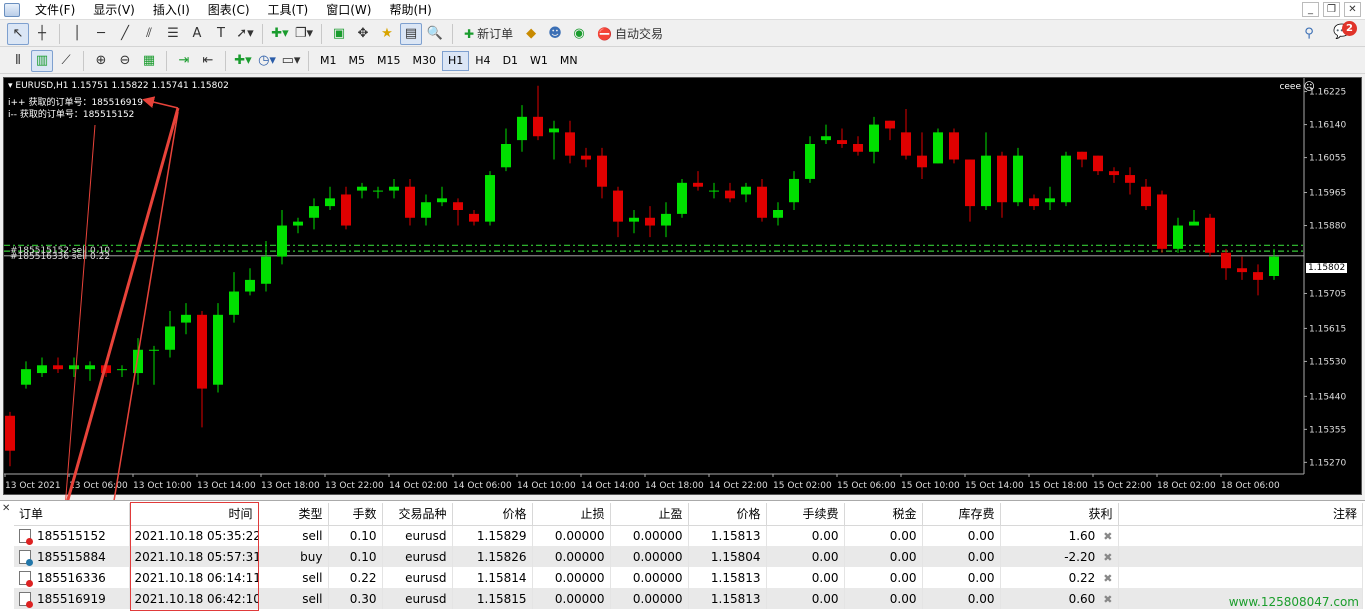 This screenshot has height=611, width=1365. I want to click on col-price: 价格, so click(492, 514).